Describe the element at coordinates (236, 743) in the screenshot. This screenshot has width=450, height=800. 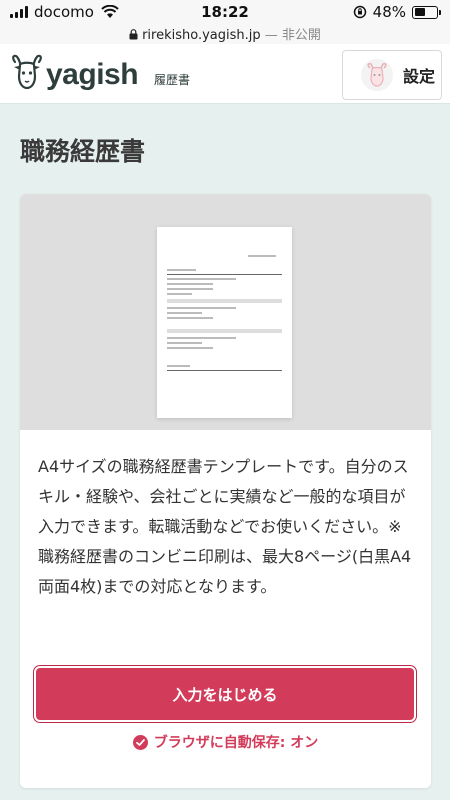
I see `autosave-label: ブラウザに自動保存: オン` at that location.